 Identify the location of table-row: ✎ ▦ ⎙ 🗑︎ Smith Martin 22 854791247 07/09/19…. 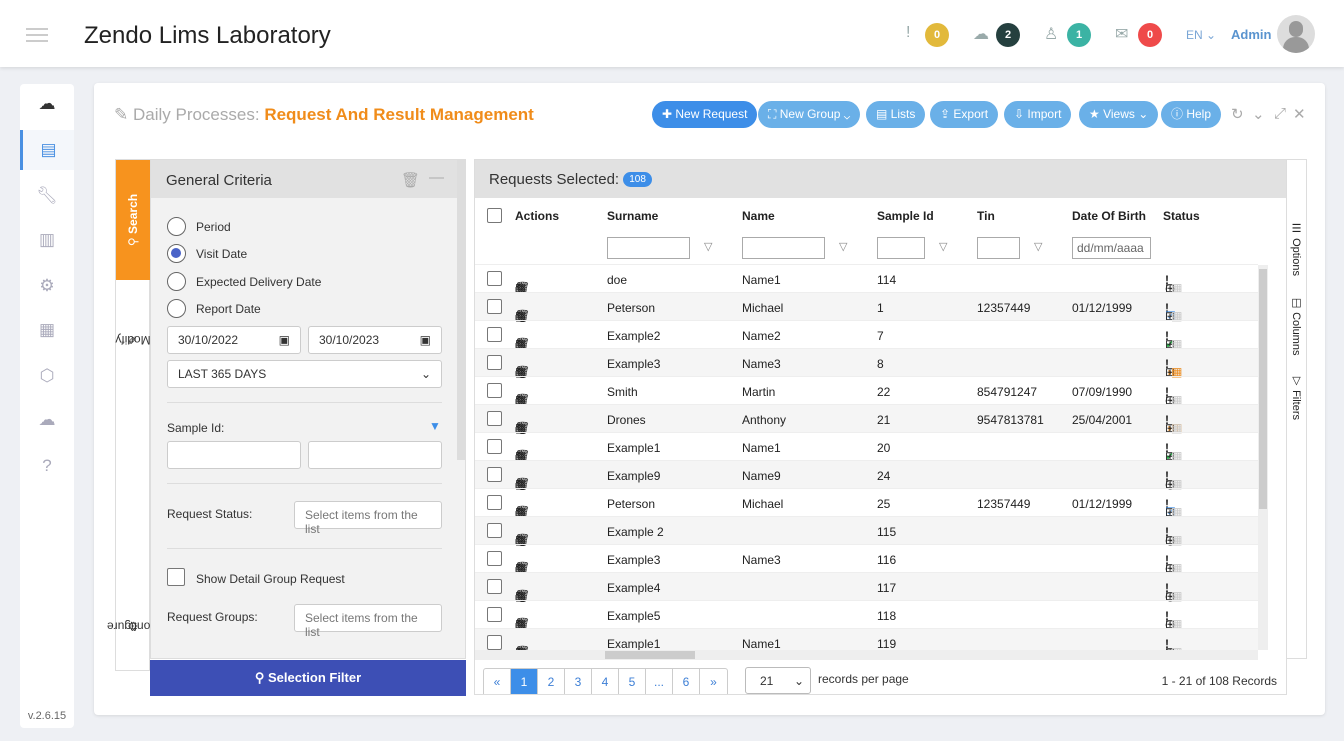
(866, 391).